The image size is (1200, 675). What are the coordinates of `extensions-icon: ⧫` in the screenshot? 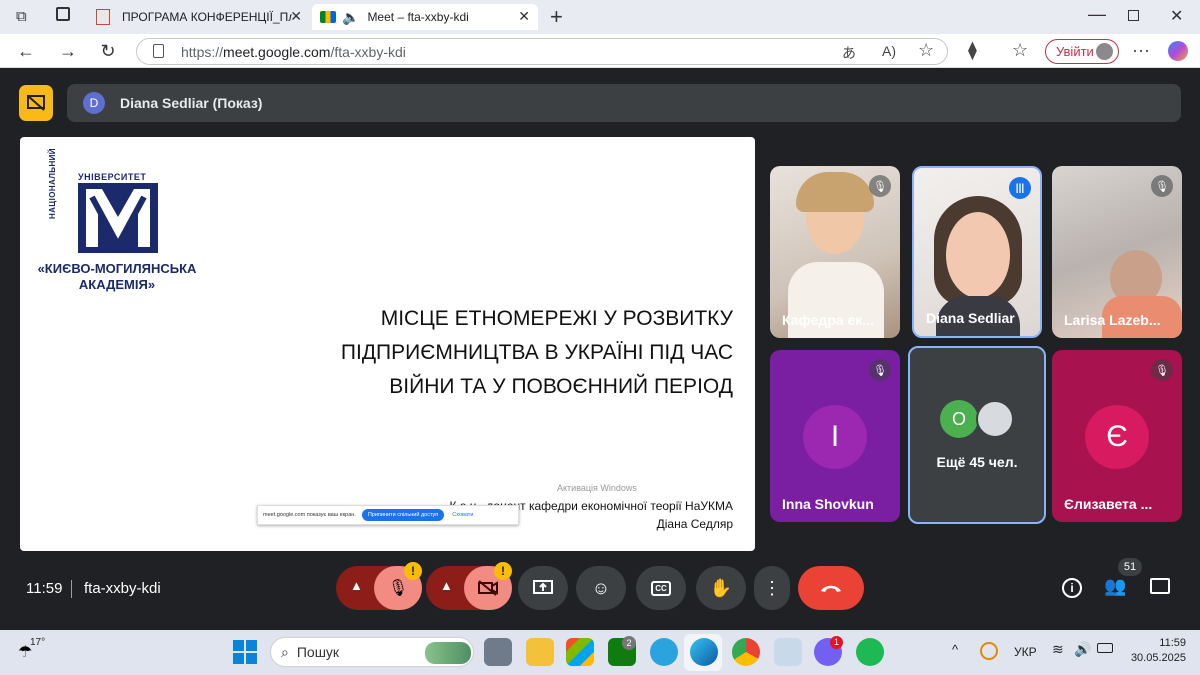 It's located at (972, 50).